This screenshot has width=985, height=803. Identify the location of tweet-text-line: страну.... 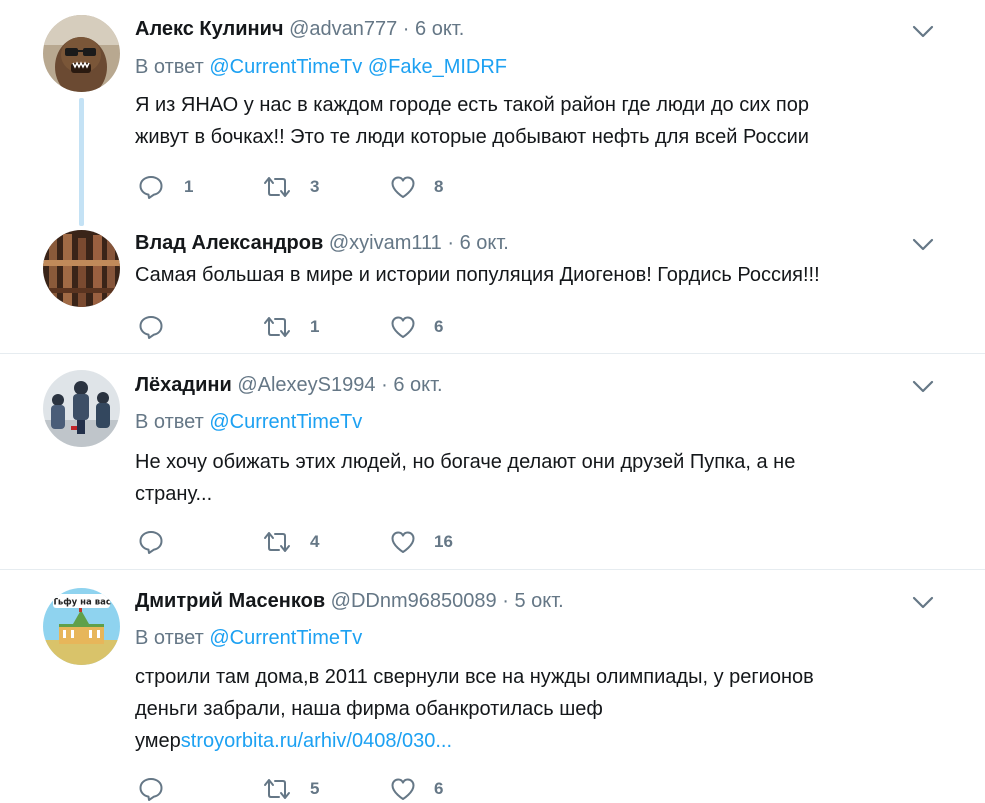
(174, 494).